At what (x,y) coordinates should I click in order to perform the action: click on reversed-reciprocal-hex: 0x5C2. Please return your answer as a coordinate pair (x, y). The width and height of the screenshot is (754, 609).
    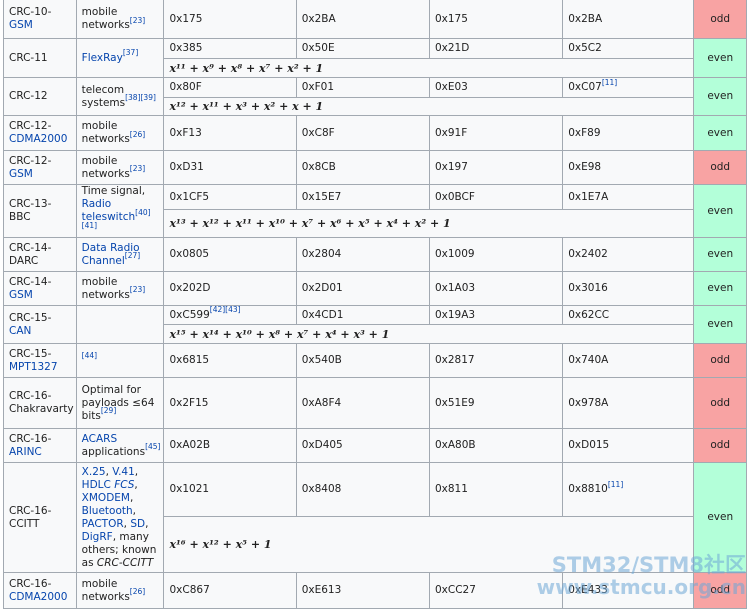
    Looking at the image, I should click on (628, 48).